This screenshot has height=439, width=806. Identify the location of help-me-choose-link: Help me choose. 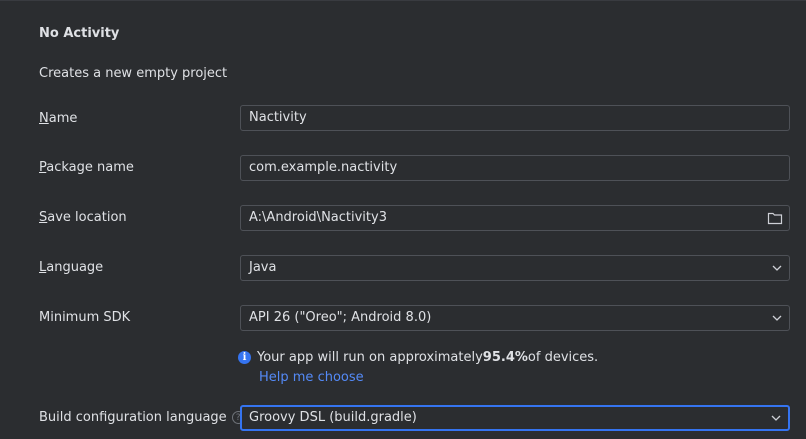
(311, 377).